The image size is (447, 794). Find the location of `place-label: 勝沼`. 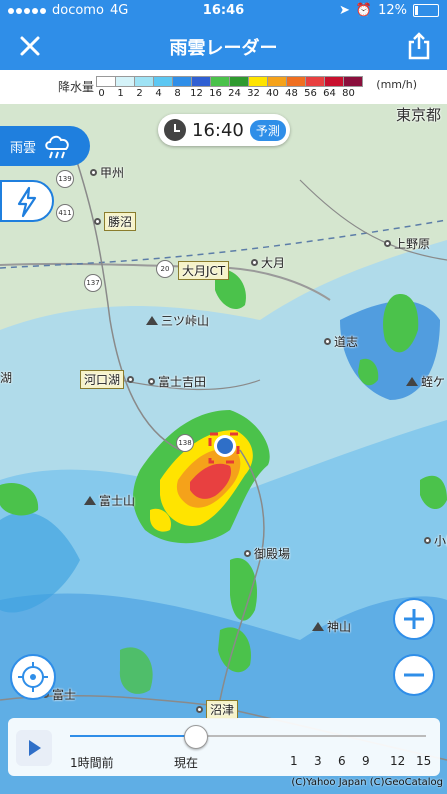

place-label: 勝沼 is located at coordinates (120, 221).